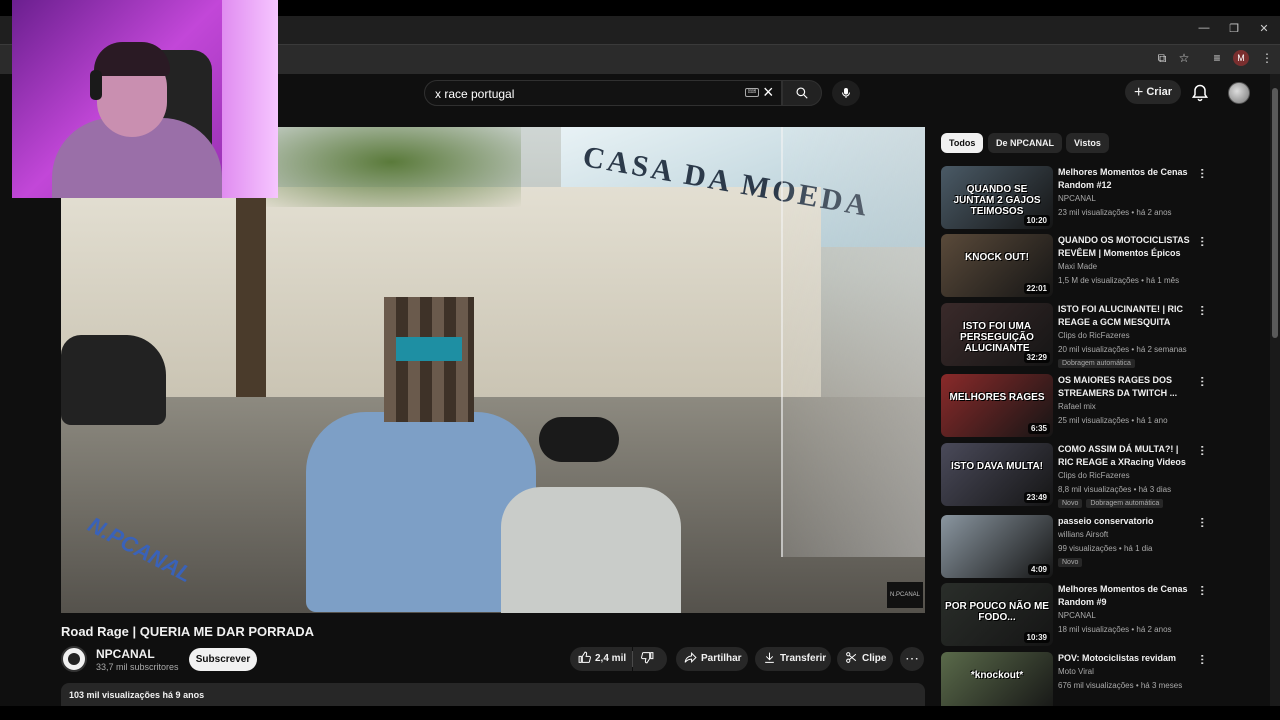  What do you see at coordinates (1077, 406) in the screenshot?
I see `recommendation-channel: Rafael mix` at bounding box center [1077, 406].